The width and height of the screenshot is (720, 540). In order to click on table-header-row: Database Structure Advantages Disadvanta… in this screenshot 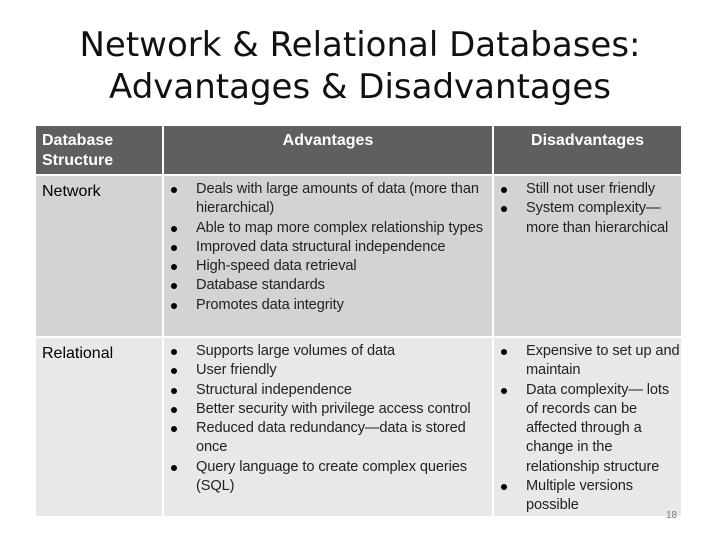, I will do `click(358, 150)`.